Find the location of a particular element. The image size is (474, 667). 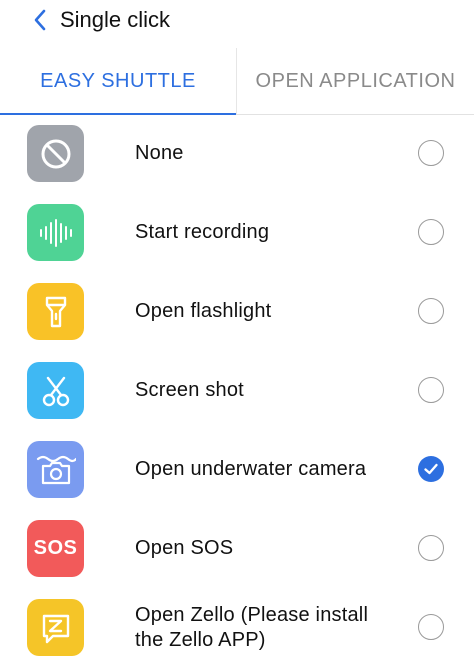

tab-label: OPEN APPLICATION is located at coordinates (355, 80).